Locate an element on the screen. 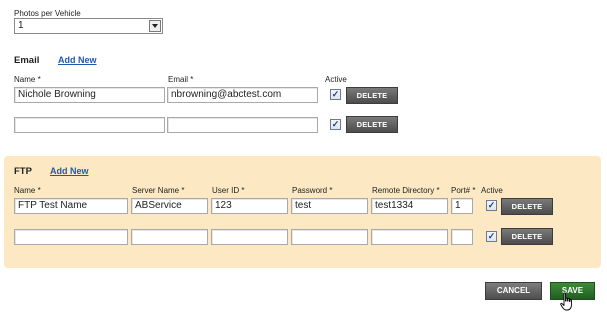 The height and width of the screenshot is (316, 607). ftp-name-header: Name * is located at coordinates (27, 190).